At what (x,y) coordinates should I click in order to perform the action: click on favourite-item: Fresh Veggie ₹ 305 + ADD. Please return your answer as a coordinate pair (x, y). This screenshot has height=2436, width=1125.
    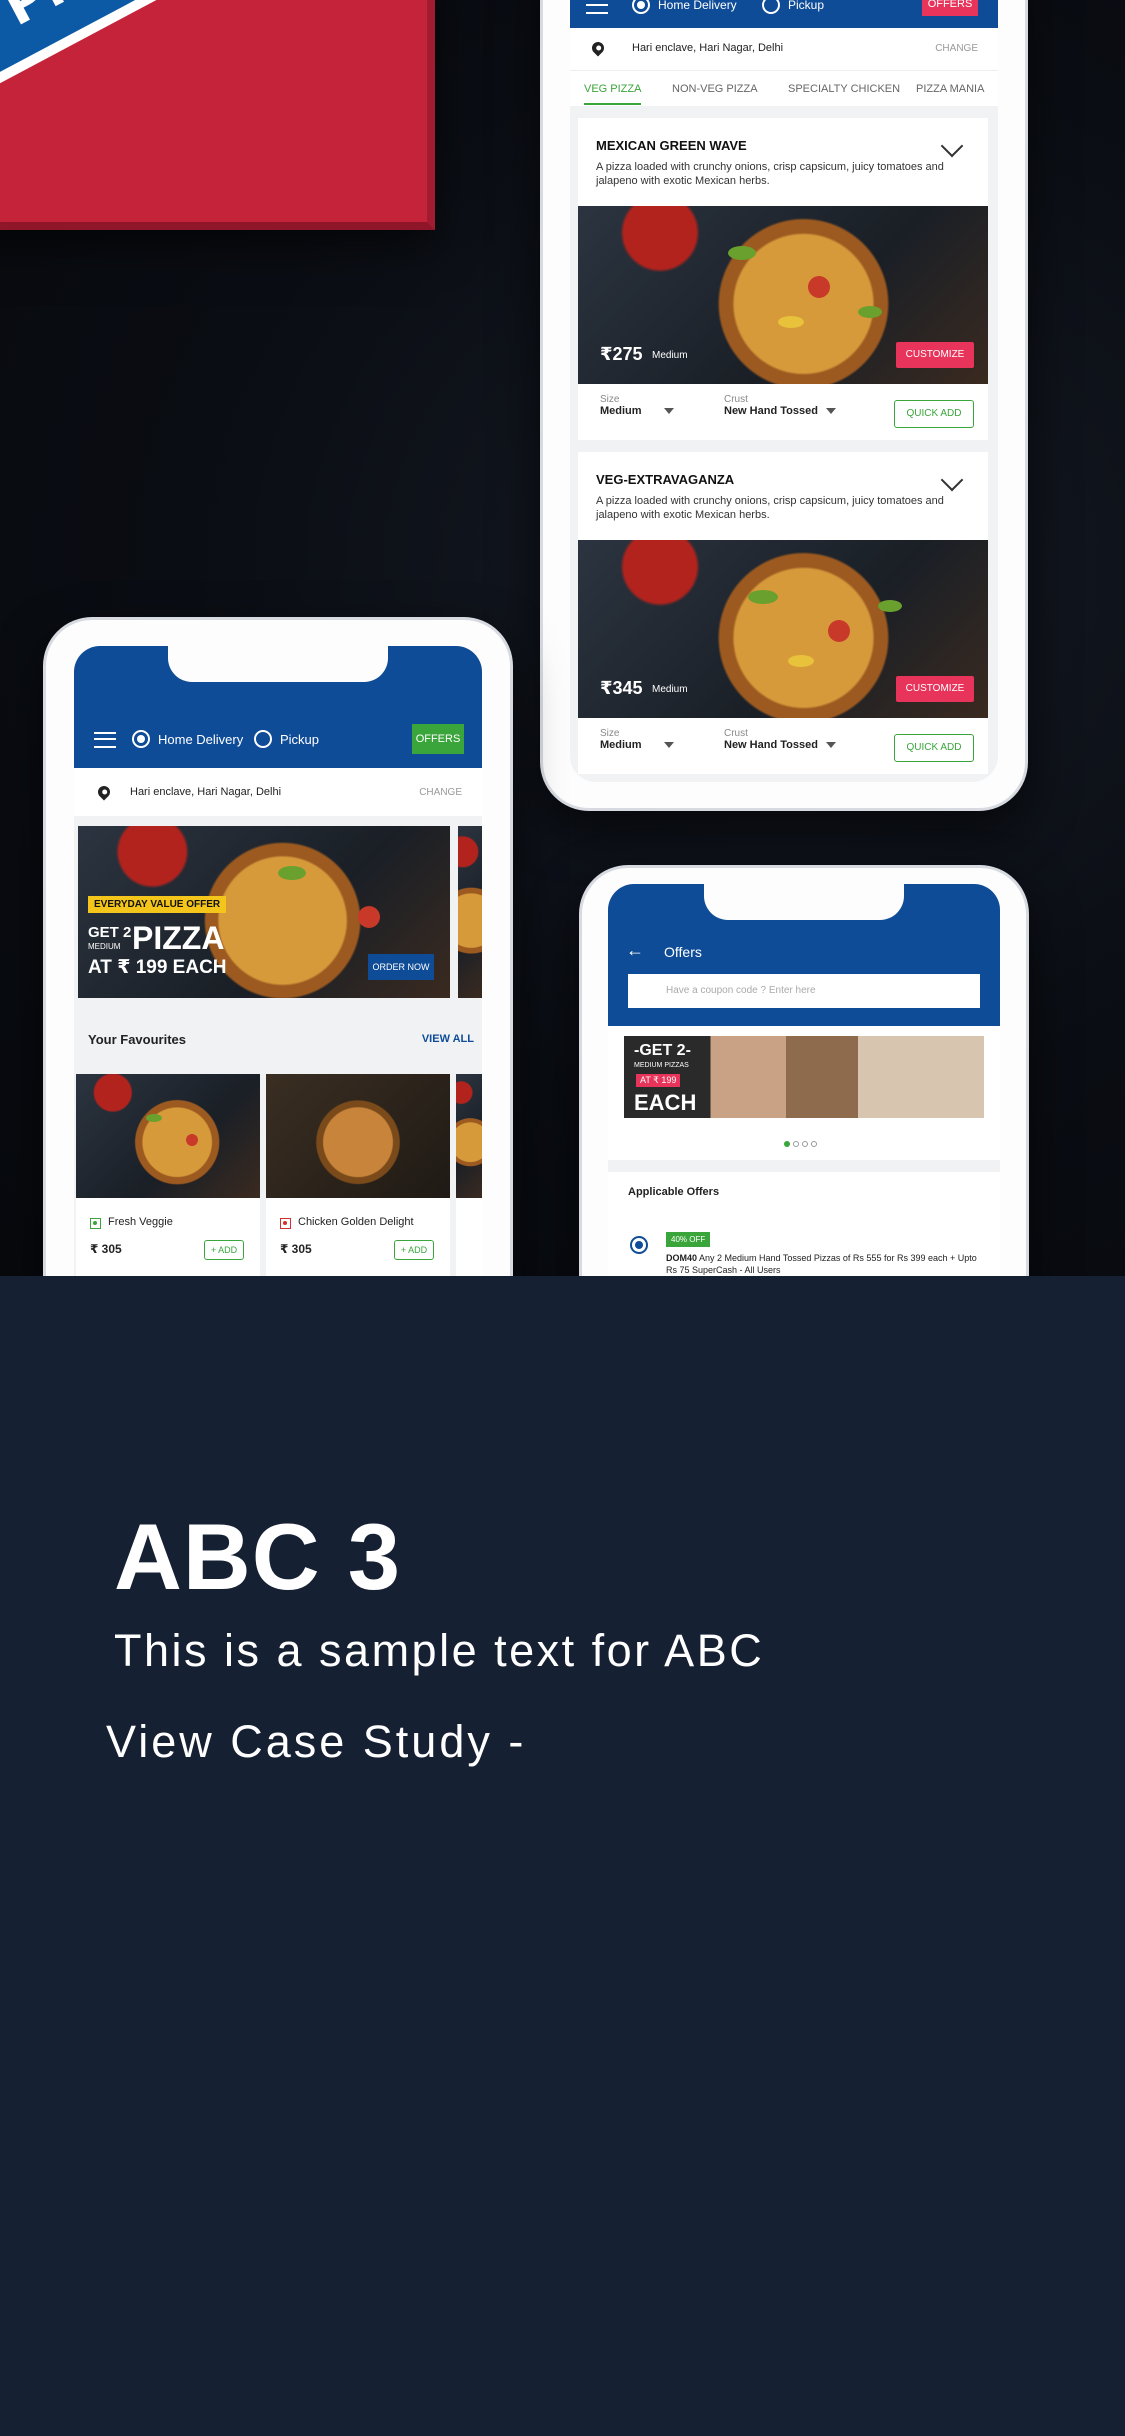
    Looking at the image, I should click on (168, 1175).